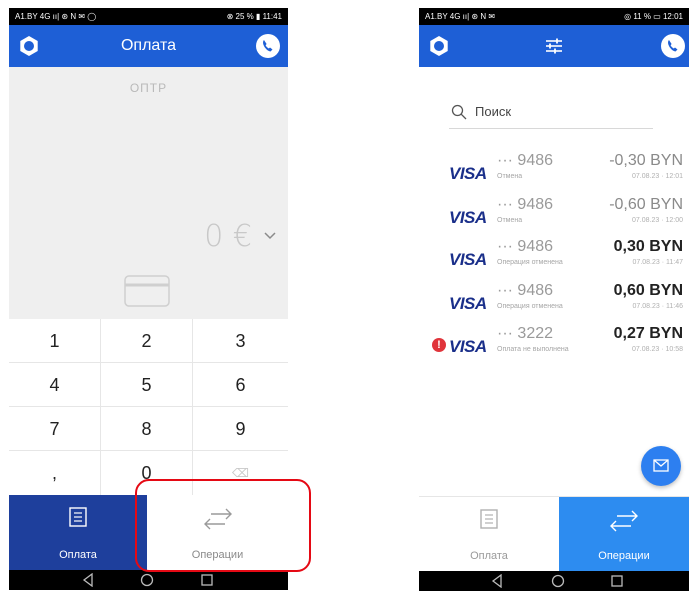 The width and height of the screenshot is (691, 592). Describe the element at coordinates (648, 290) in the screenshot. I see `transaction-amount: 0,60 BYN` at that location.